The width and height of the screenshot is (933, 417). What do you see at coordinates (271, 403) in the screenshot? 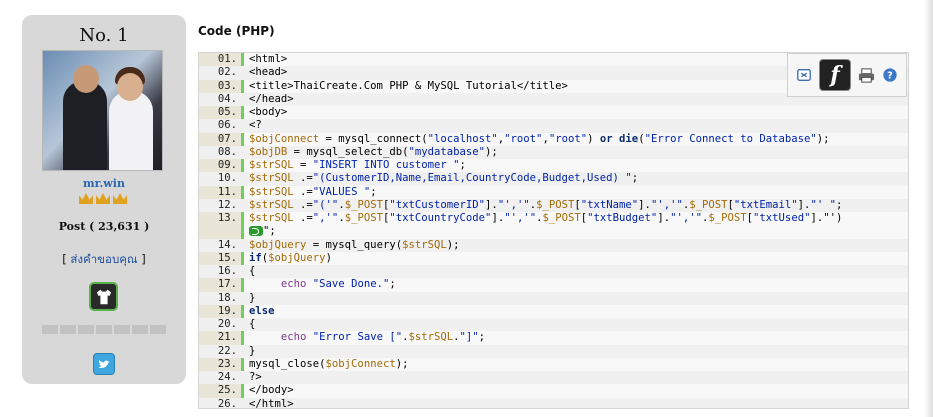
I see `code-text: </html>` at bounding box center [271, 403].